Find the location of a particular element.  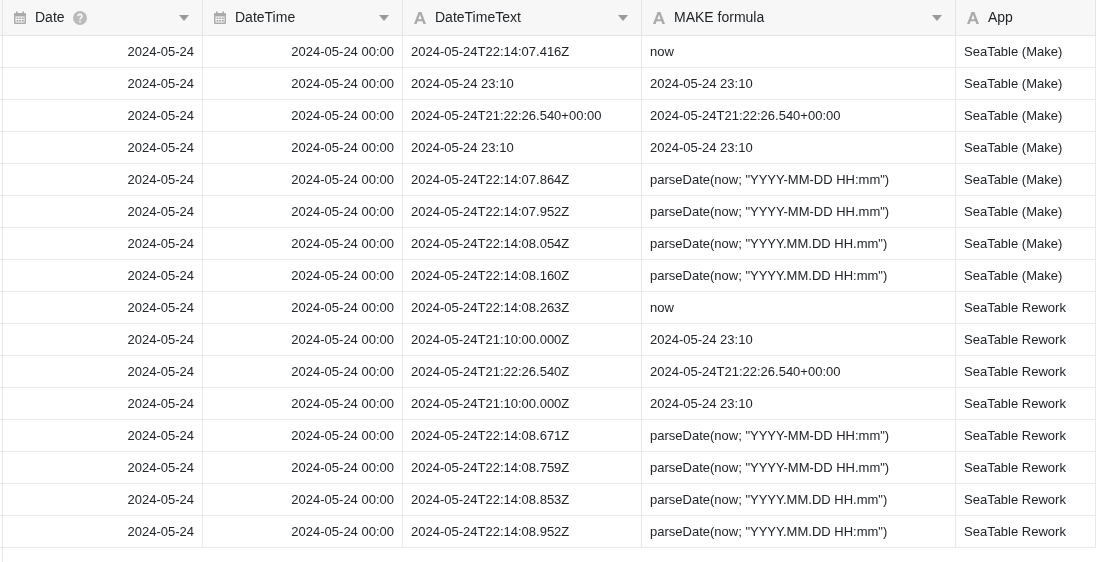

column-header: App is located at coordinates (1026, 18).